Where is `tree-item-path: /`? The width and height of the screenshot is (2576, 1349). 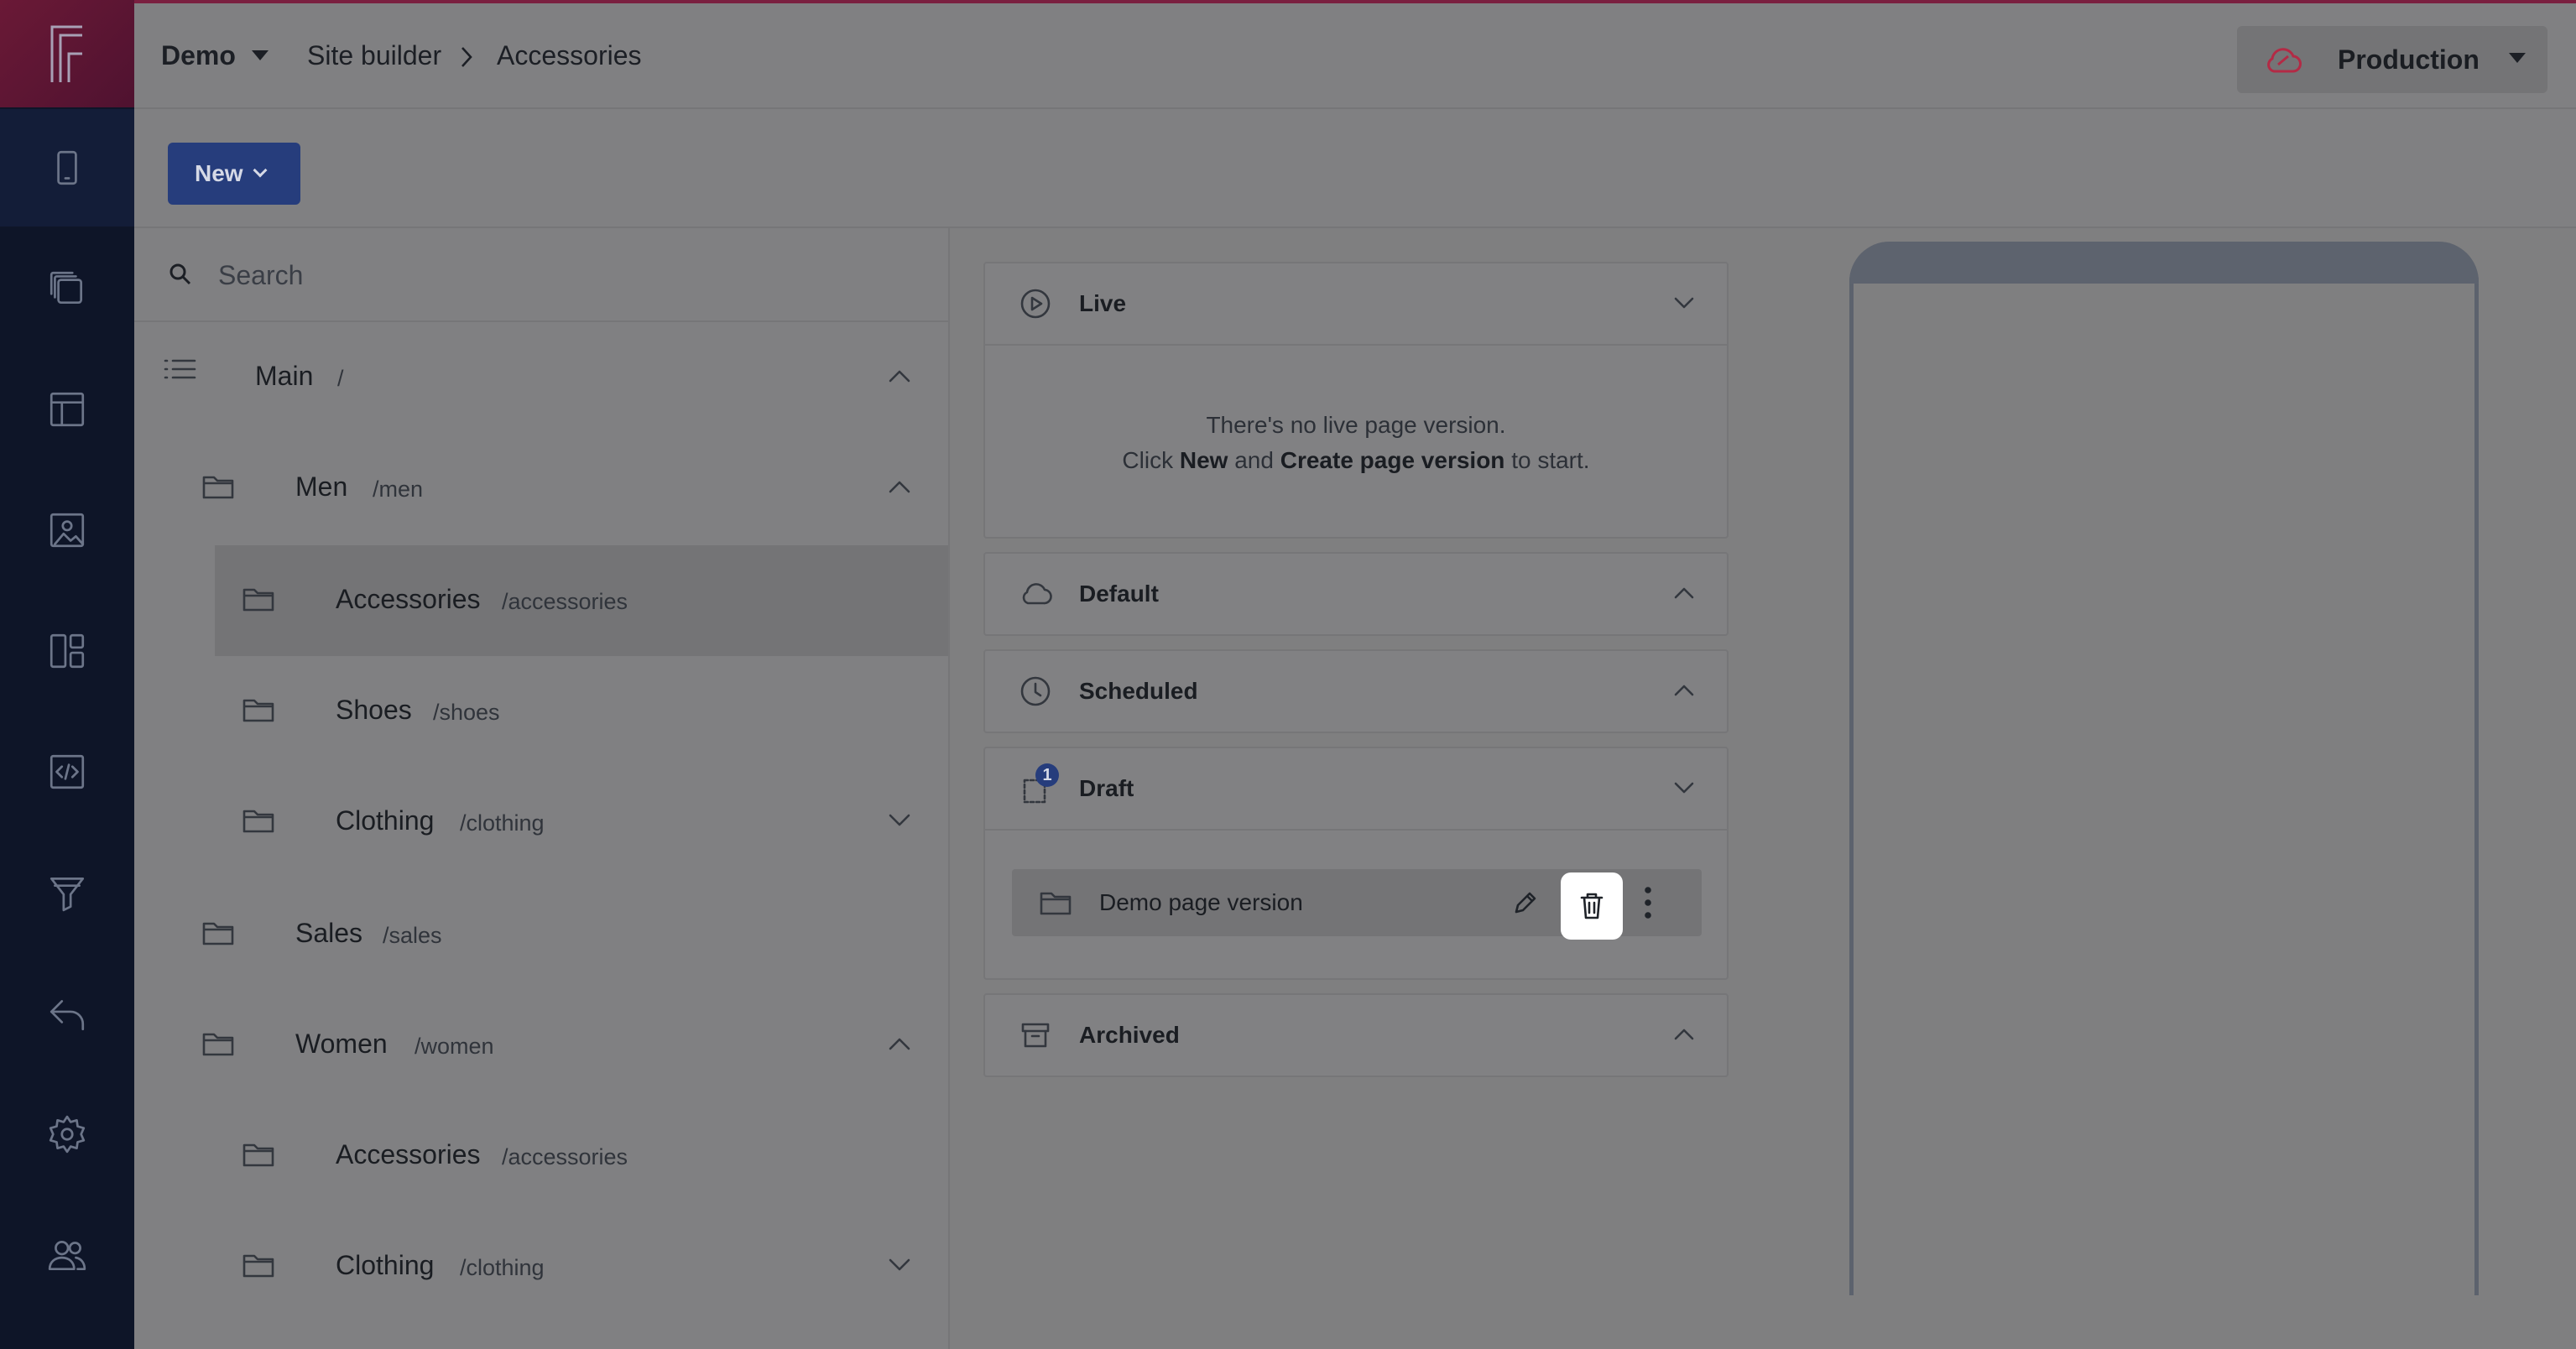 tree-item-path: / is located at coordinates (340, 378).